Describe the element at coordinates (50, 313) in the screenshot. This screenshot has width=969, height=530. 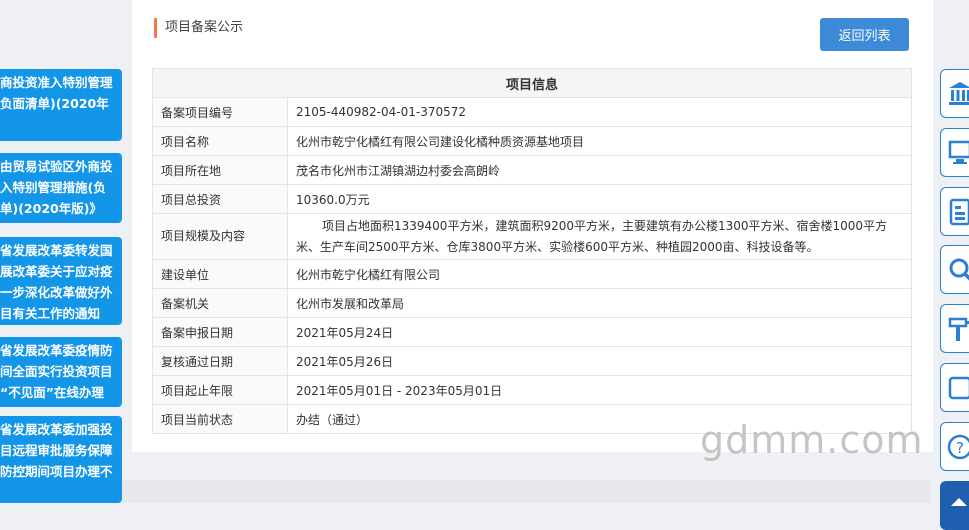
I see `notice-line: 目有关工作的通知` at that location.